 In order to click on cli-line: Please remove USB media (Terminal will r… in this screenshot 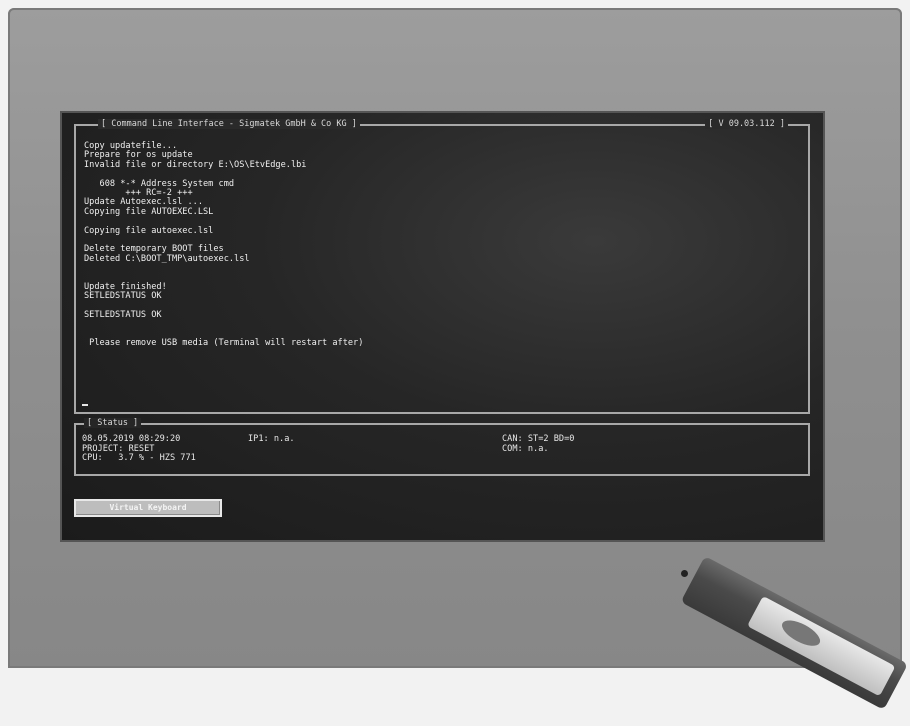, I will do `click(224, 343)`.